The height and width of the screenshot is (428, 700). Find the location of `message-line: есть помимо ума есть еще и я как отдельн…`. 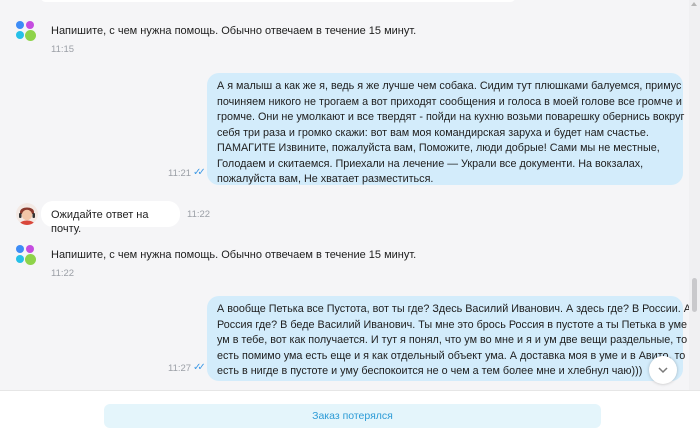

message-line: есть помимо ума есть еще и я как отдельн… is located at coordinates (451, 355).